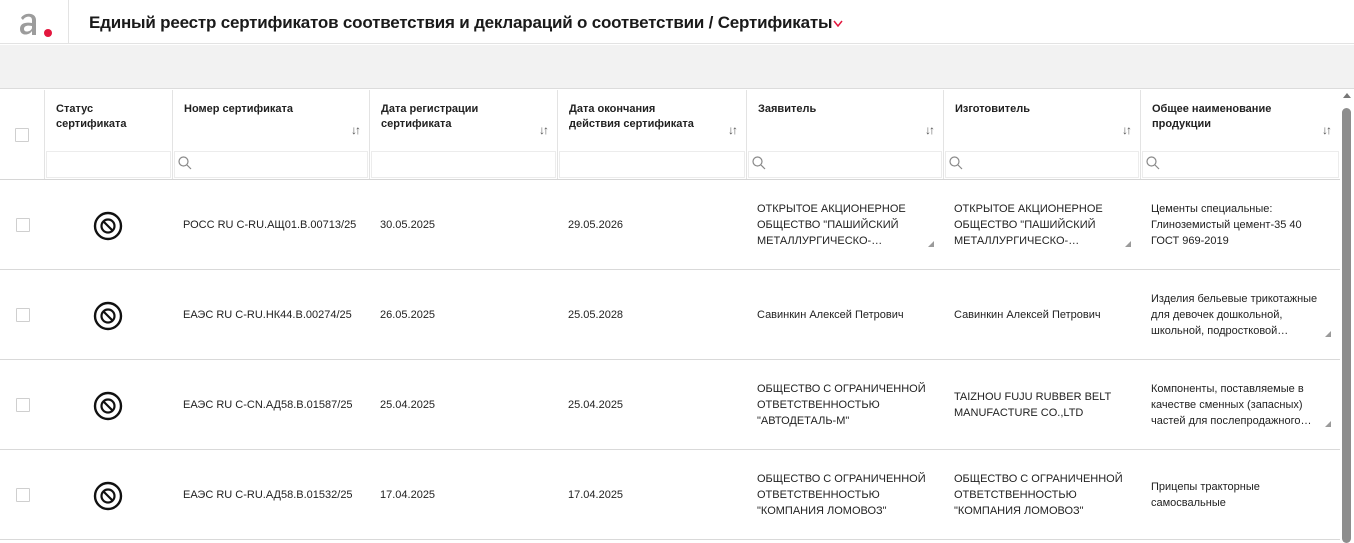 This screenshot has width=1354, height=543. What do you see at coordinates (1346, 325) in the screenshot?
I see `scrollbar-thumb` at bounding box center [1346, 325].